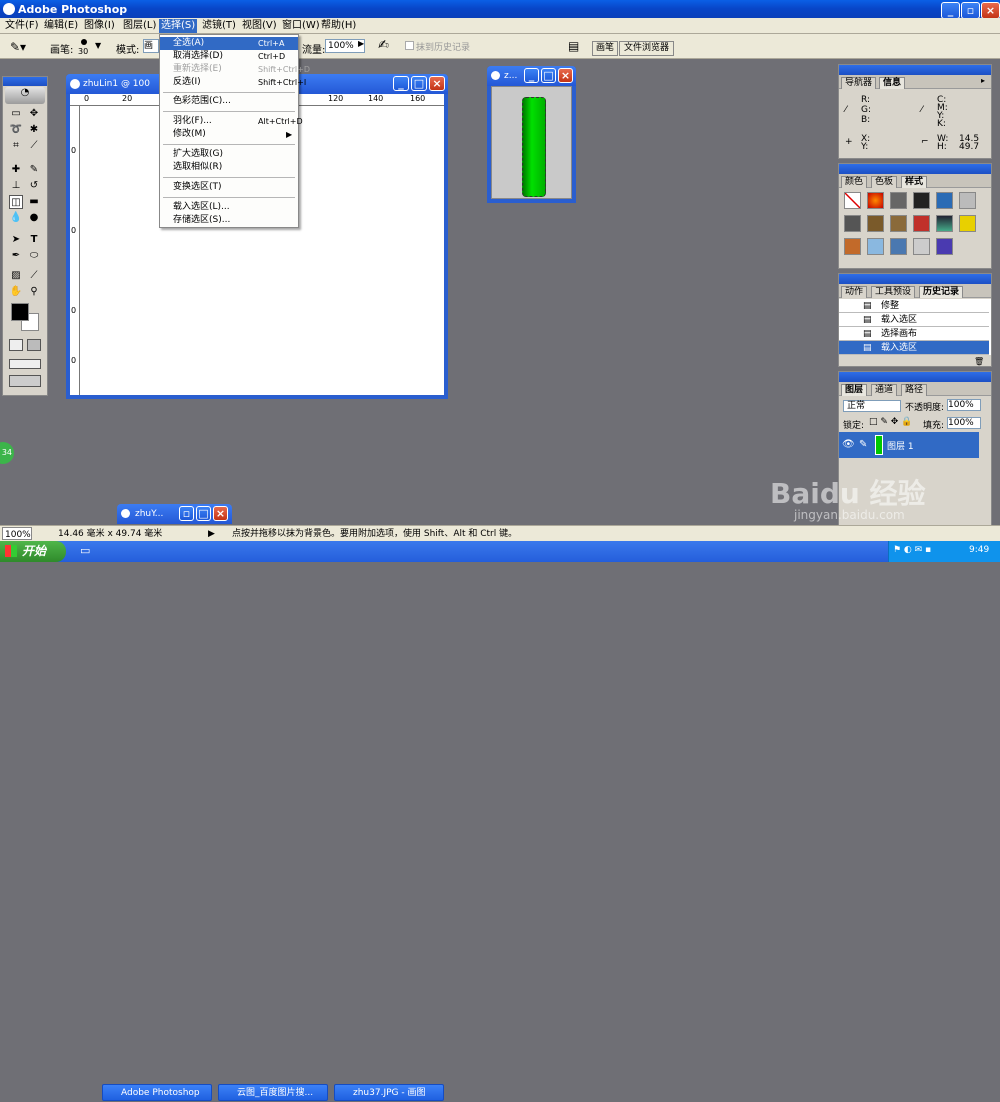  What do you see at coordinates (872, 406) in the screenshot?
I see `blend-mode-select: 正常` at bounding box center [872, 406].